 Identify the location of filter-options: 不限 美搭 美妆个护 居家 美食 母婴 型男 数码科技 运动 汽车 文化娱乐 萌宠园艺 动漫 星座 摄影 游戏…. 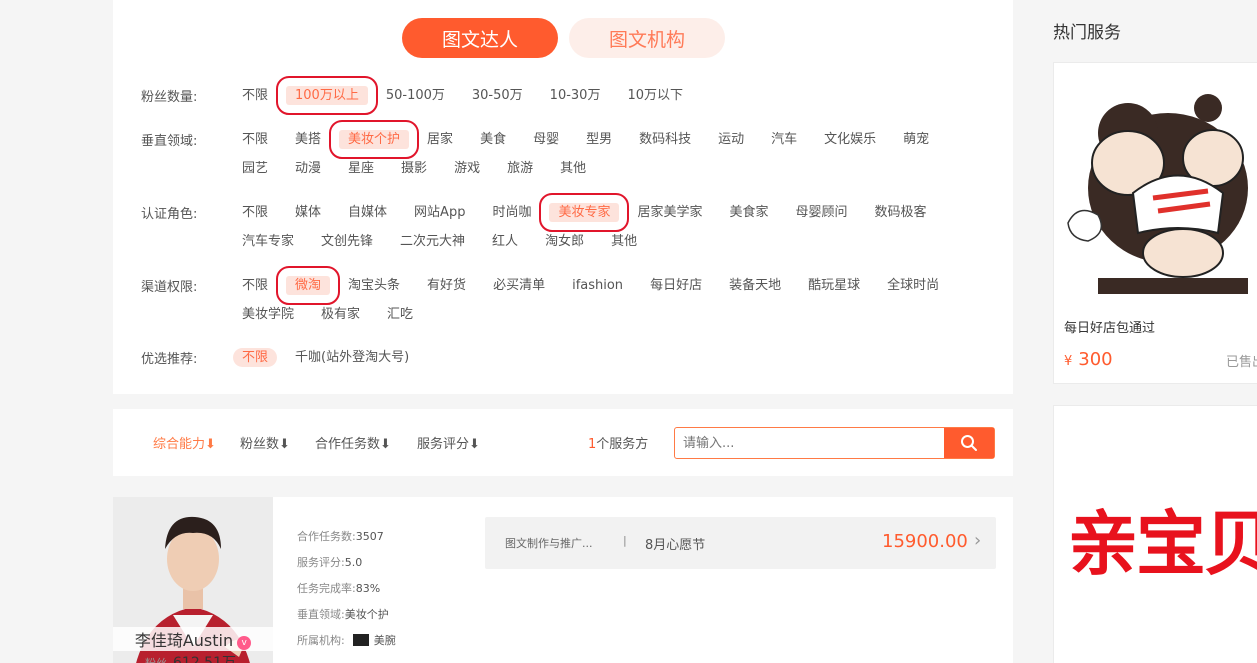
(613, 149).